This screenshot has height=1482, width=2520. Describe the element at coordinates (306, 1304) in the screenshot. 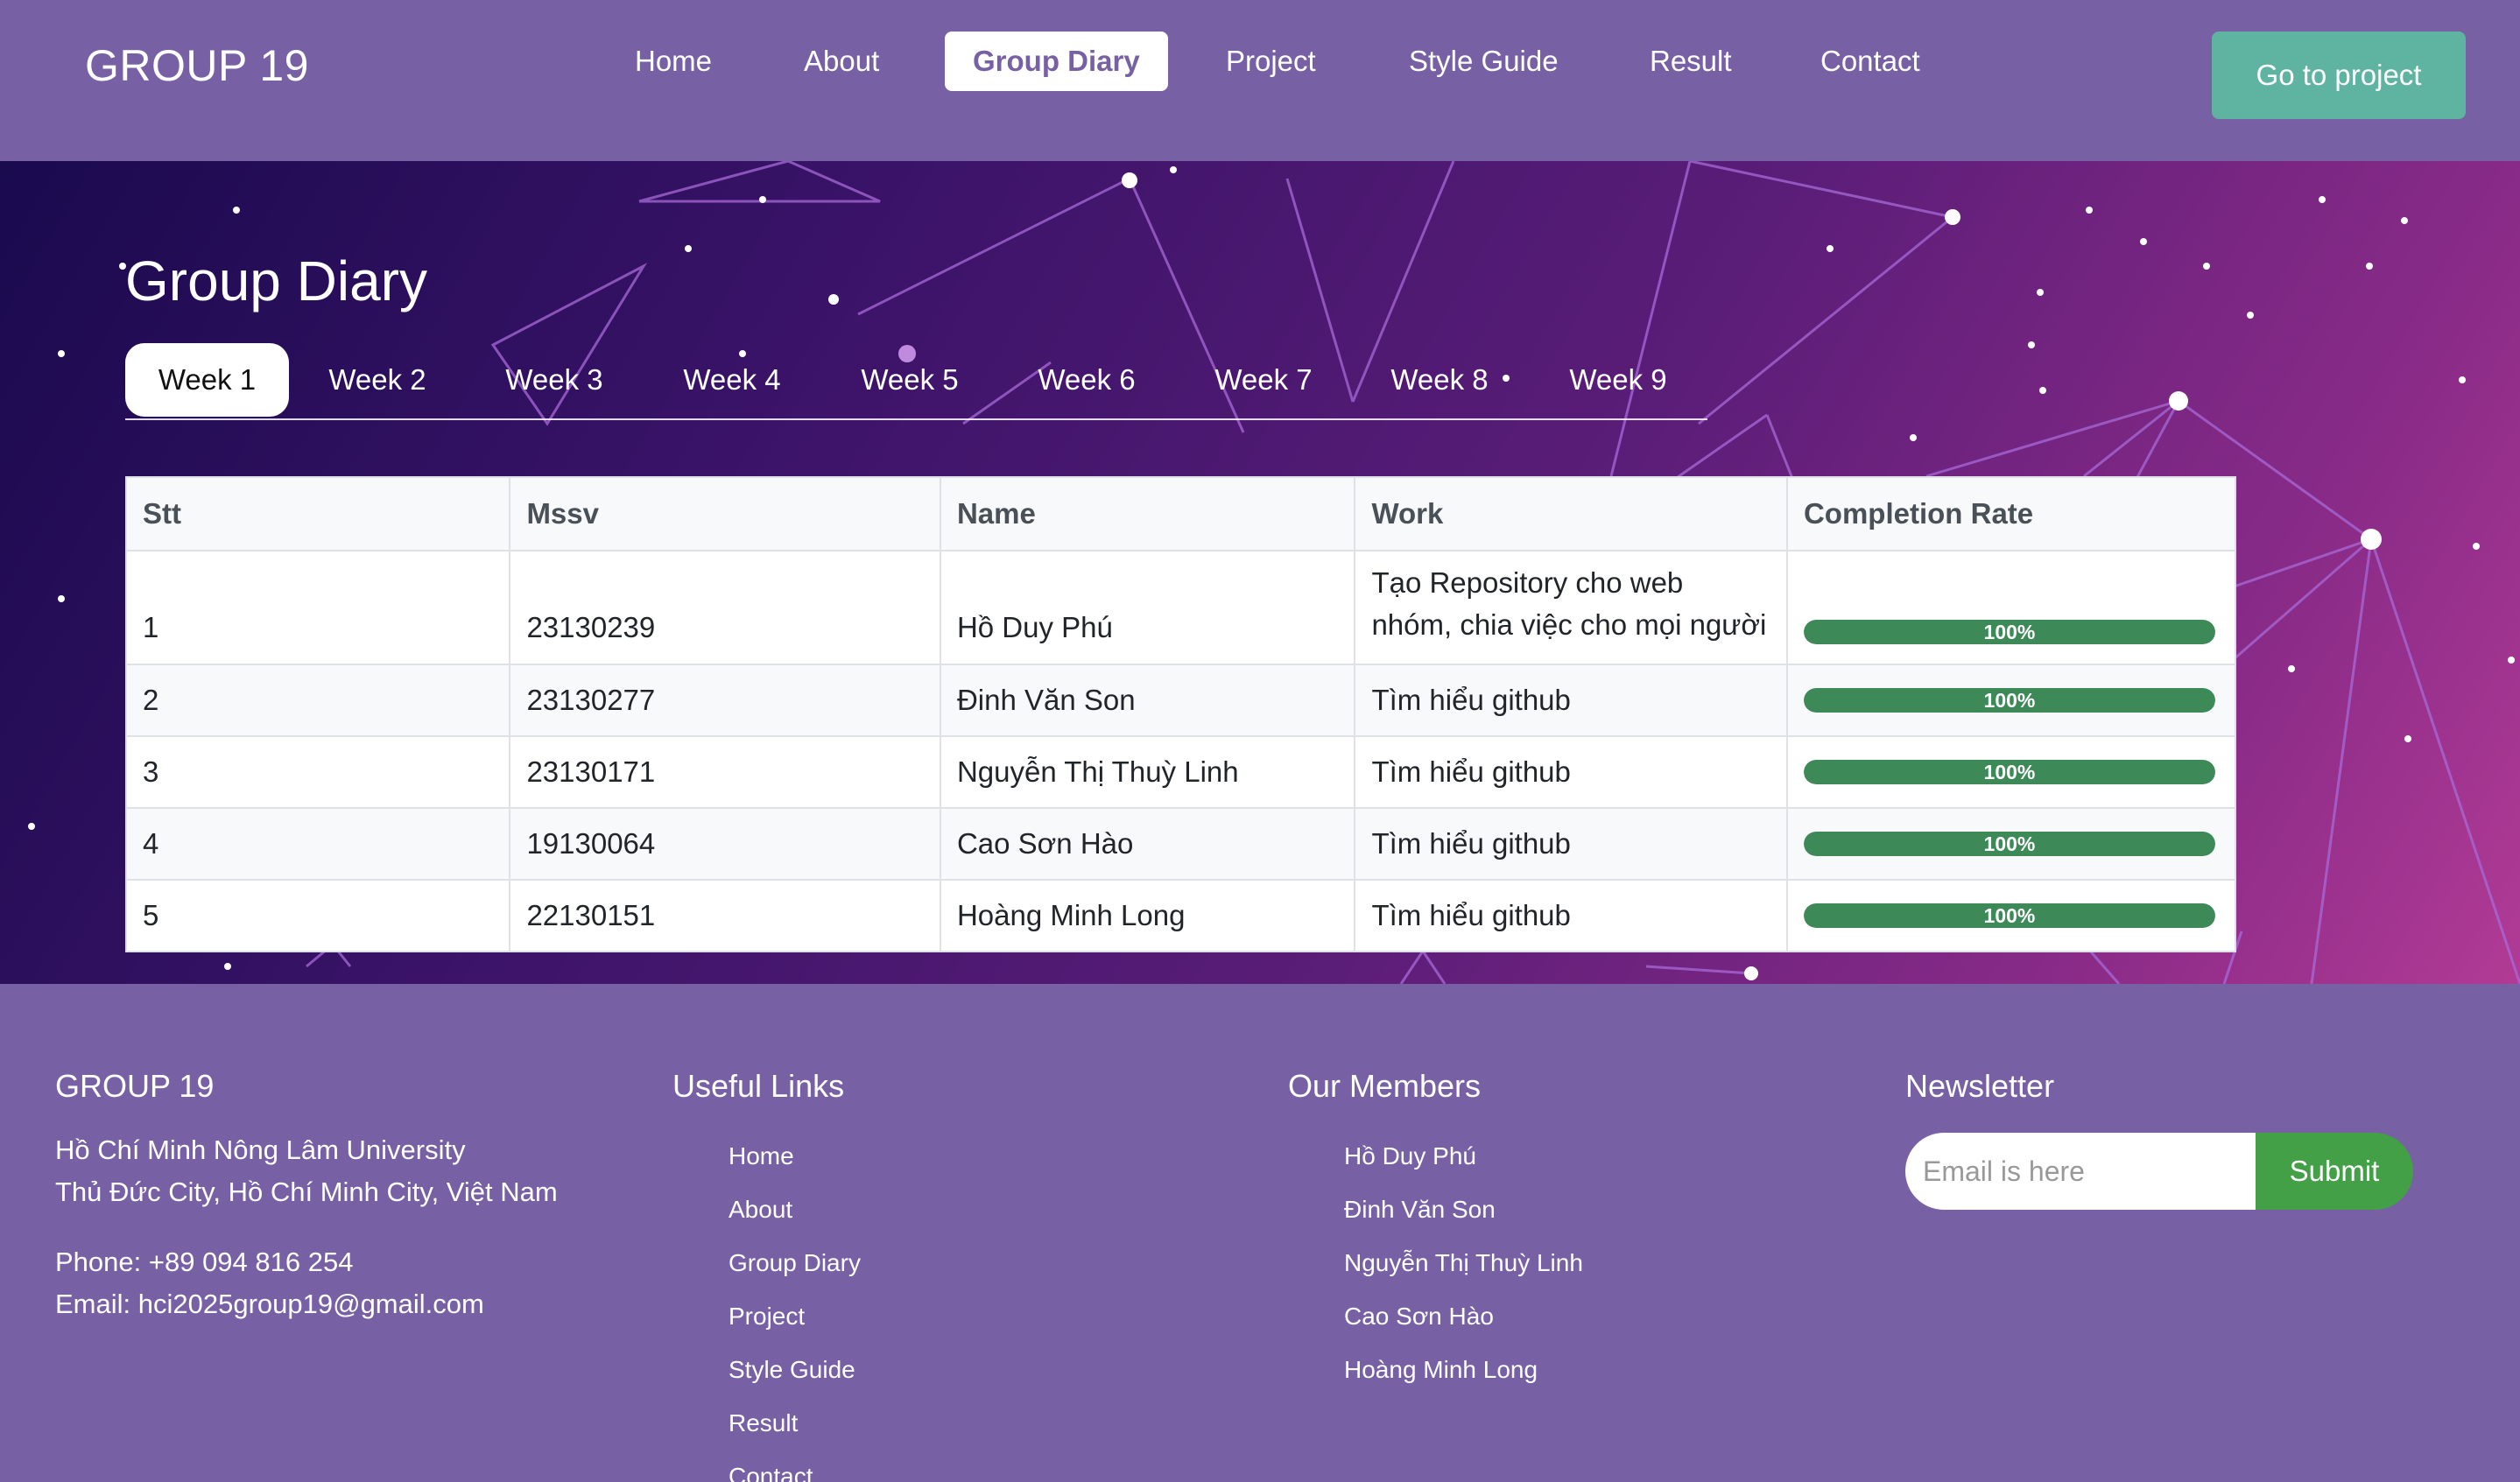

I see `footer-email: Email: hci2025group19@gmail.com` at that location.